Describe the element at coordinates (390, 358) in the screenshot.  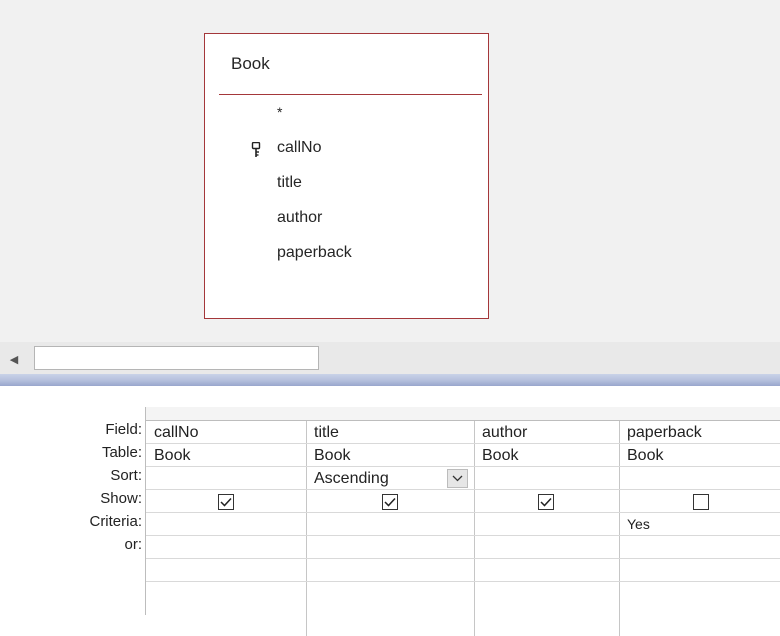
I see `upper-pane-horizontal-scrollbar: ◀` at that location.